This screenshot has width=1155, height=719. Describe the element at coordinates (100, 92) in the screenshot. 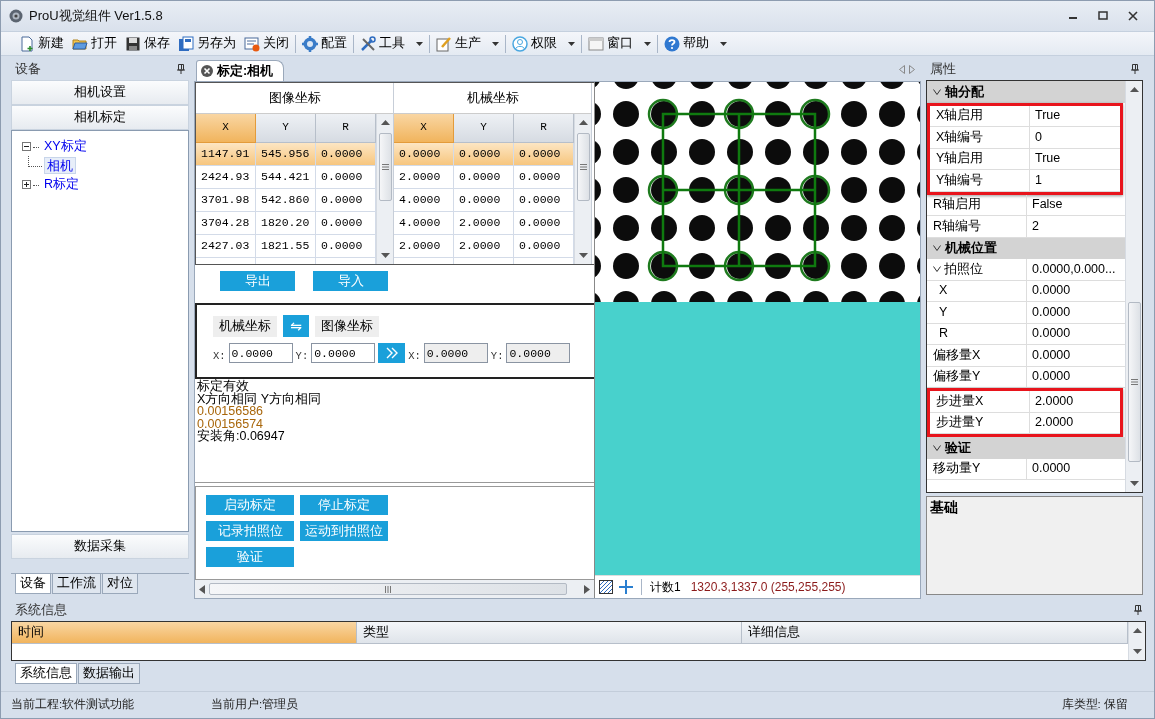

I see `section-header: 相机设置` at that location.